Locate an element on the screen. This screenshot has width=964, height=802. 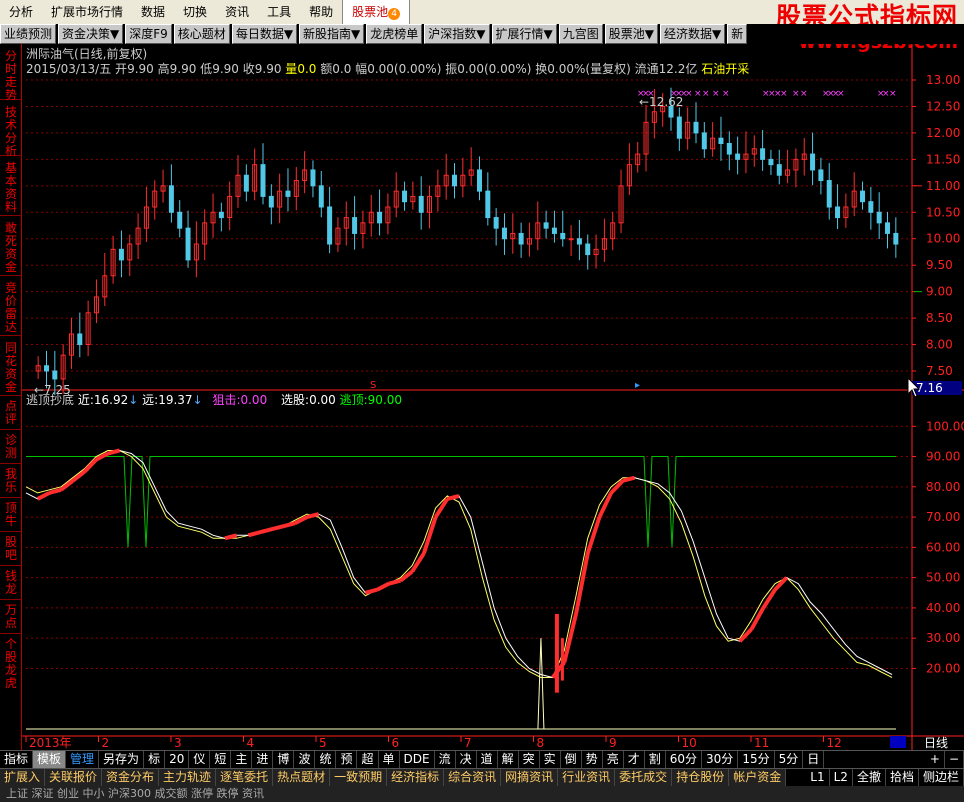
tb-new: 新 is located at coordinates (737, 34).